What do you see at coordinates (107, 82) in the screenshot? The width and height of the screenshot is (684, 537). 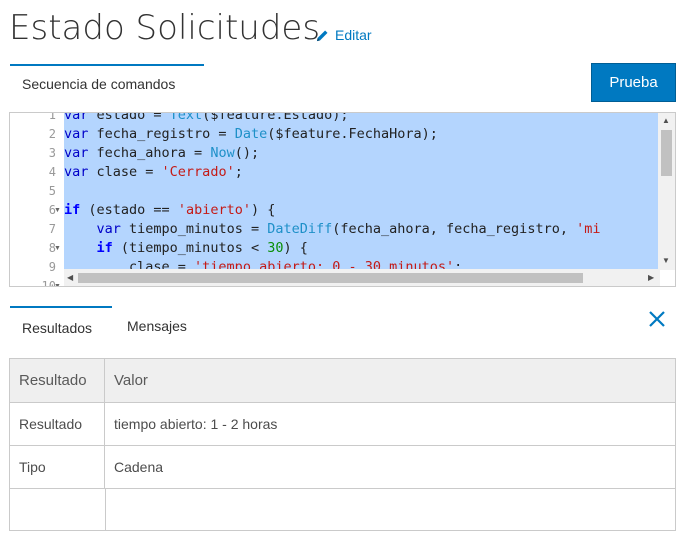 I see `tab-script: Secuencia de comandos` at bounding box center [107, 82].